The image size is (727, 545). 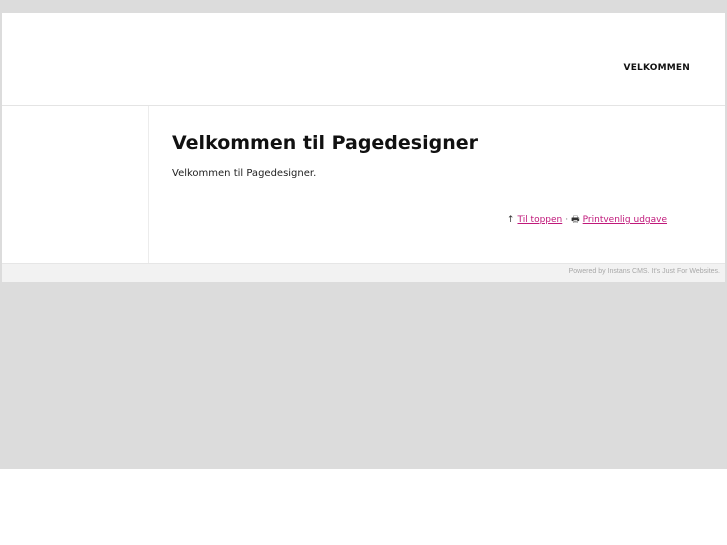 What do you see at coordinates (539, 220) in the screenshot?
I see `back-to-top-link: Til toppen` at bounding box center [539, 220].